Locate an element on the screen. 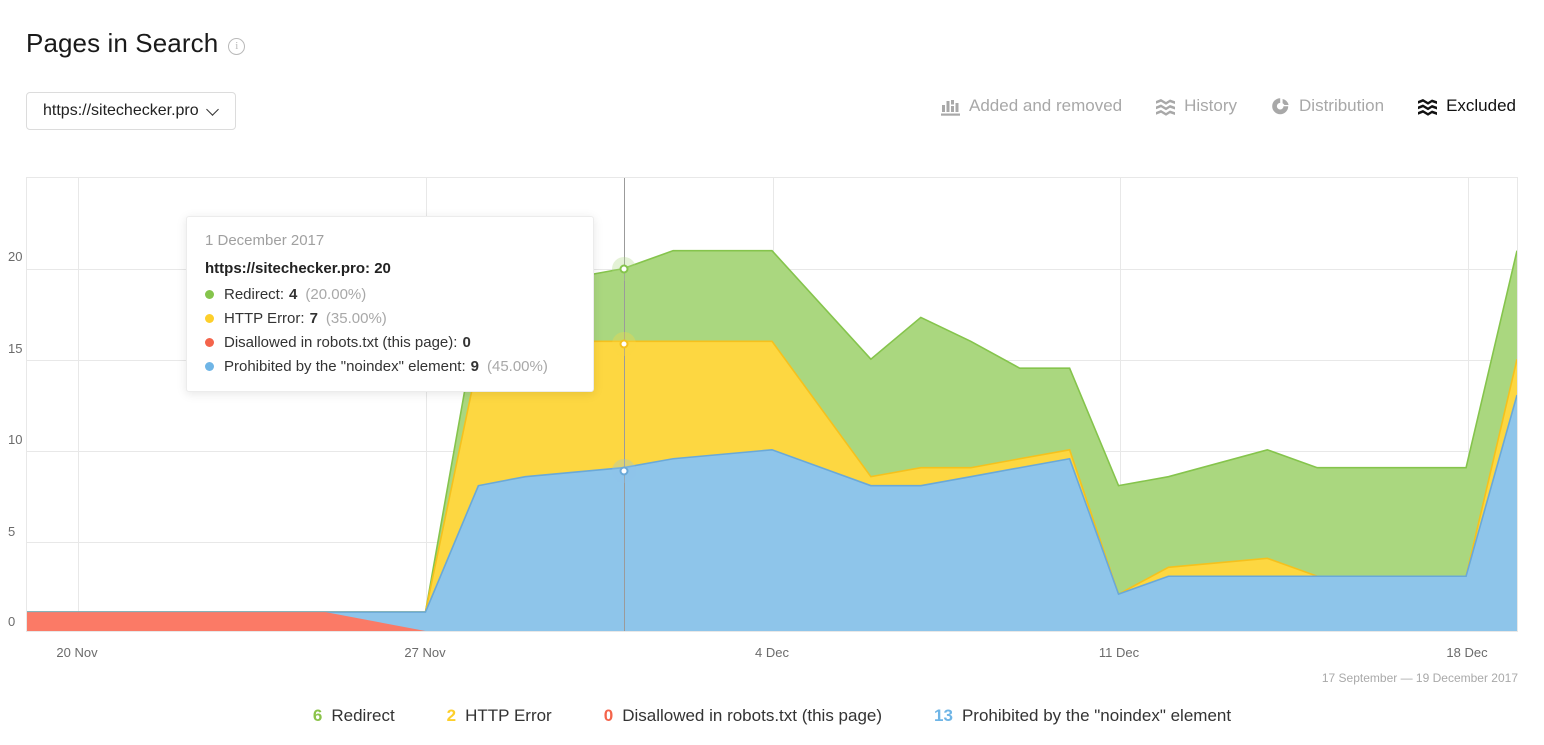 Image resolution: width=1544 pixels, height=745 pixels. tab-label: Added and removed is located at coordinates (1046, 105).